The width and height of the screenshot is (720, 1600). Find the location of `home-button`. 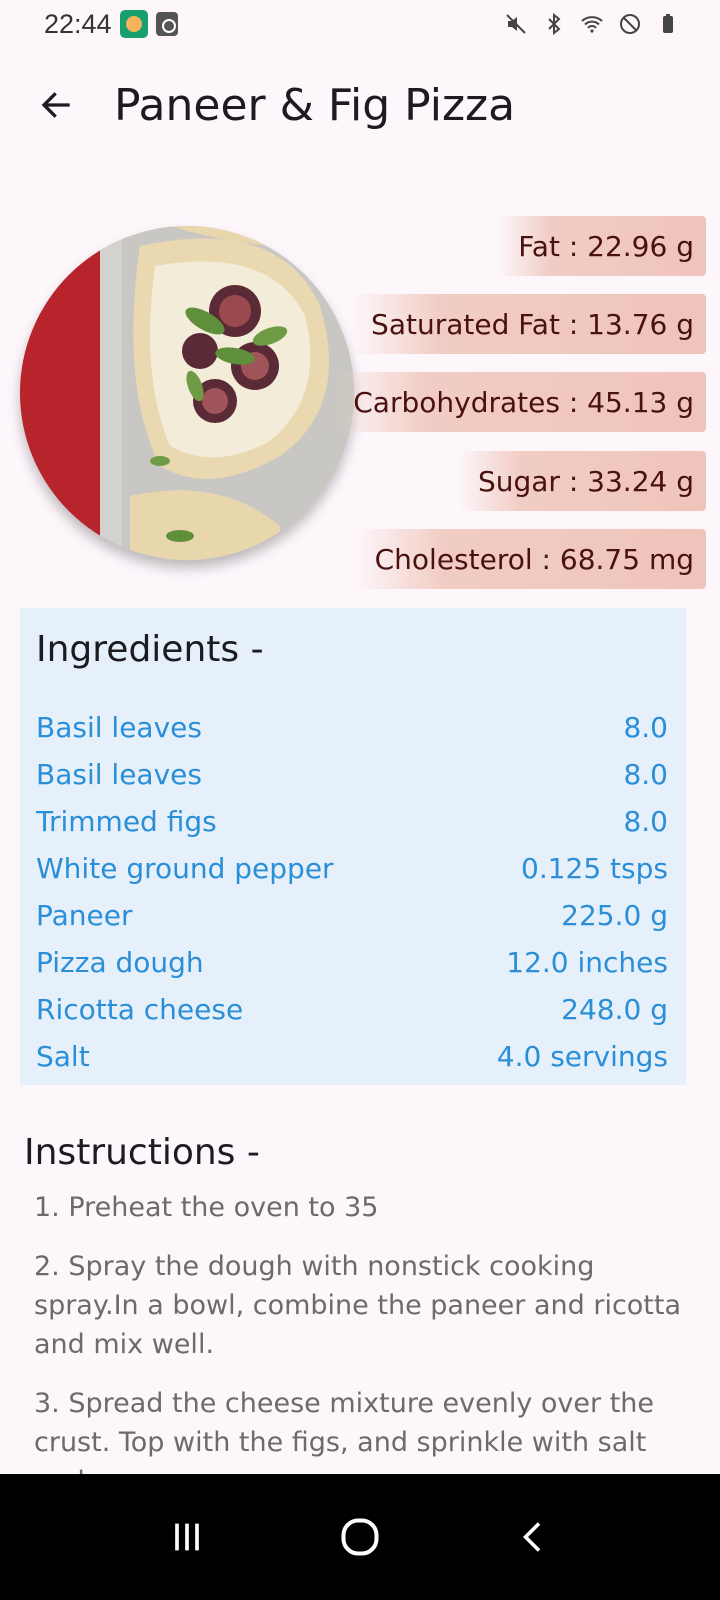

home-button is located at coordinates (360, 1537).